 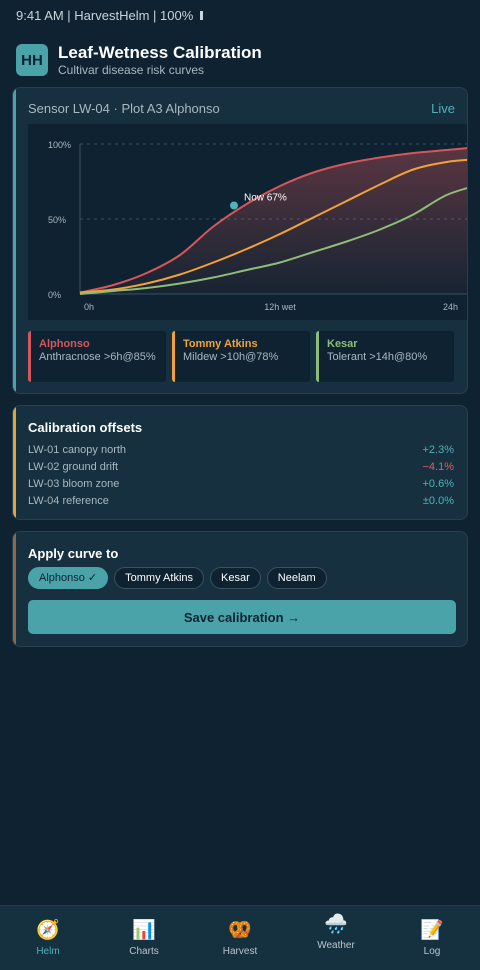 I want to click on nav-label: Charts, so click(x=144, y=951).